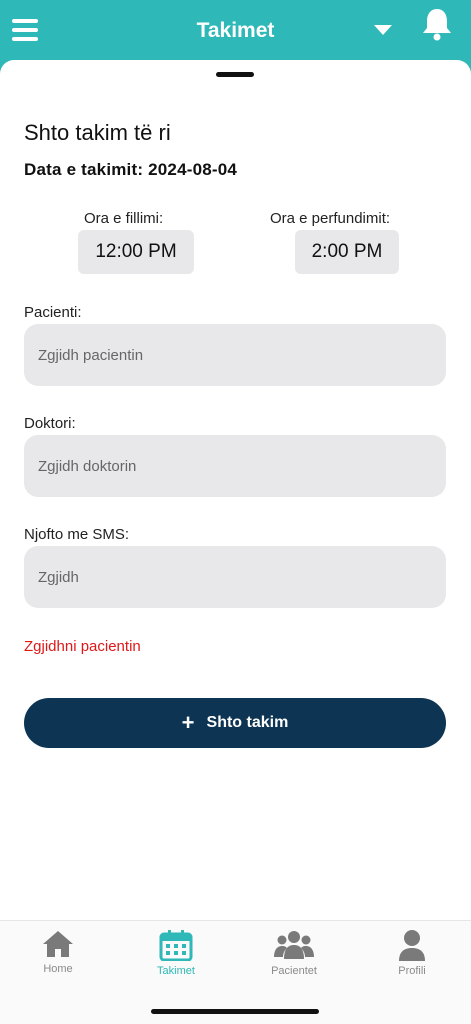  What do you see at coordinates (235, 355) in the screenshot?
I see `patient-select: Zgjidh pacientin` at bounding box center [235, 355].